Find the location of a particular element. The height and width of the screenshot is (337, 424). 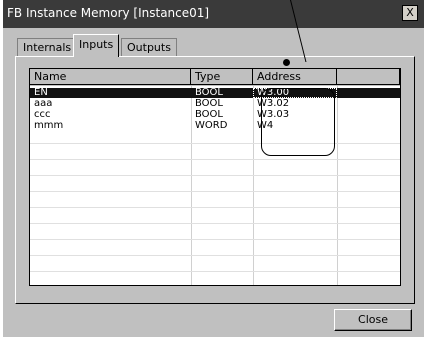

table-row: EN BOOL W3.00 is located at coordinates (215, 93).